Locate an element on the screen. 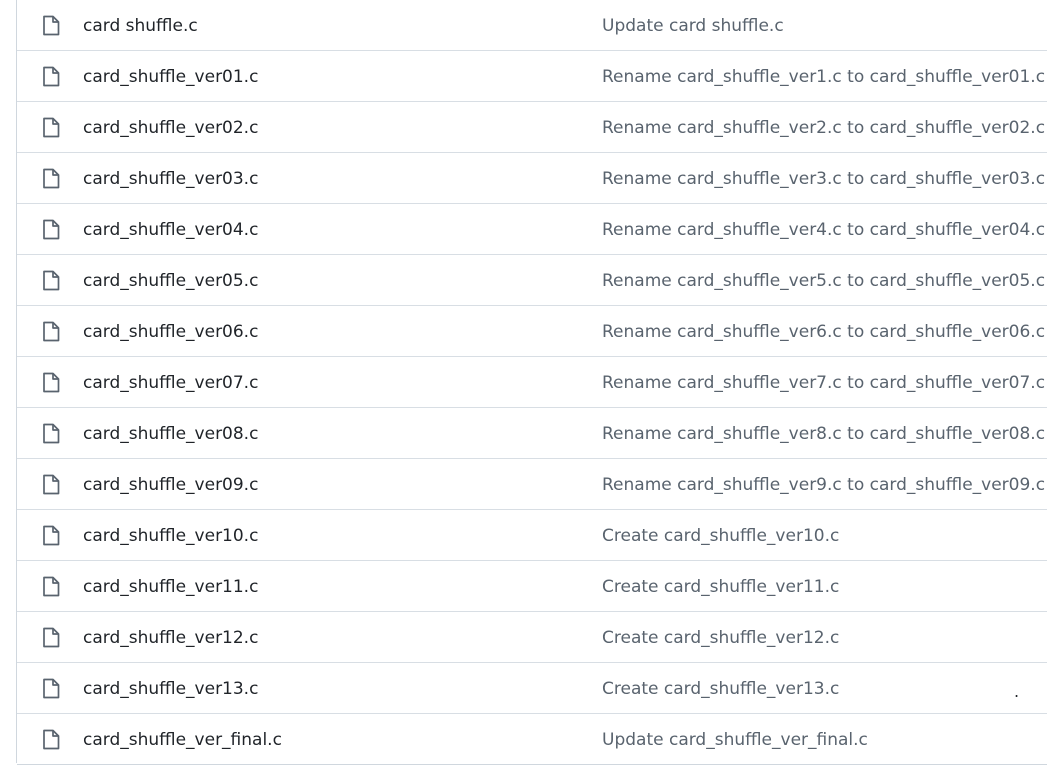 This screenshot has height=767, width=1047. commit-message-link: Update card shuffle.c is located at coordinates (693, 26).